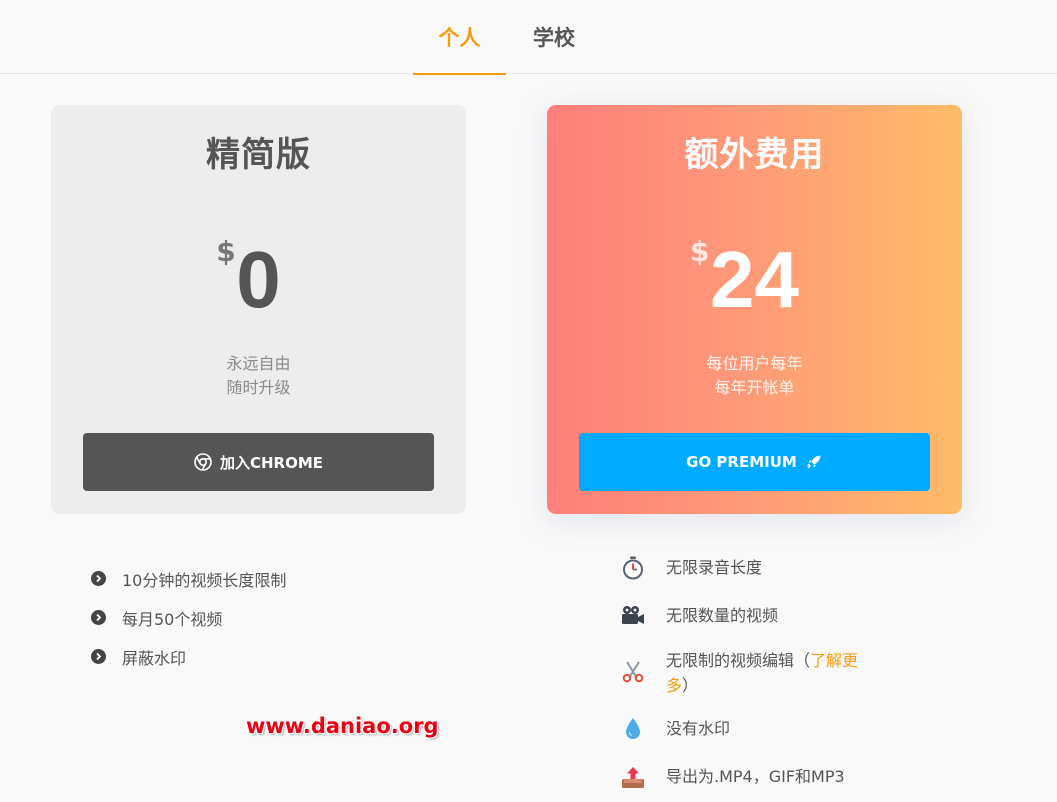  Describe the element at coordinates (258, 363) in the screenshot. I see `plan-subtitle-line: 永远自由` at that location.